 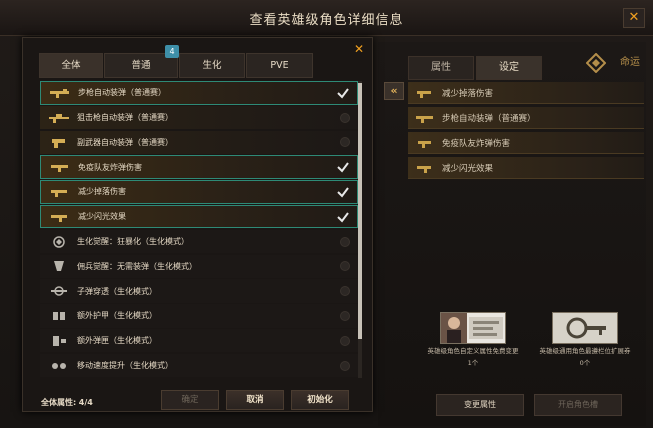 What do you see at coordinates (59, 340) in the screenshot?
I see `magazine-icon` at bounding box center [59, 340].